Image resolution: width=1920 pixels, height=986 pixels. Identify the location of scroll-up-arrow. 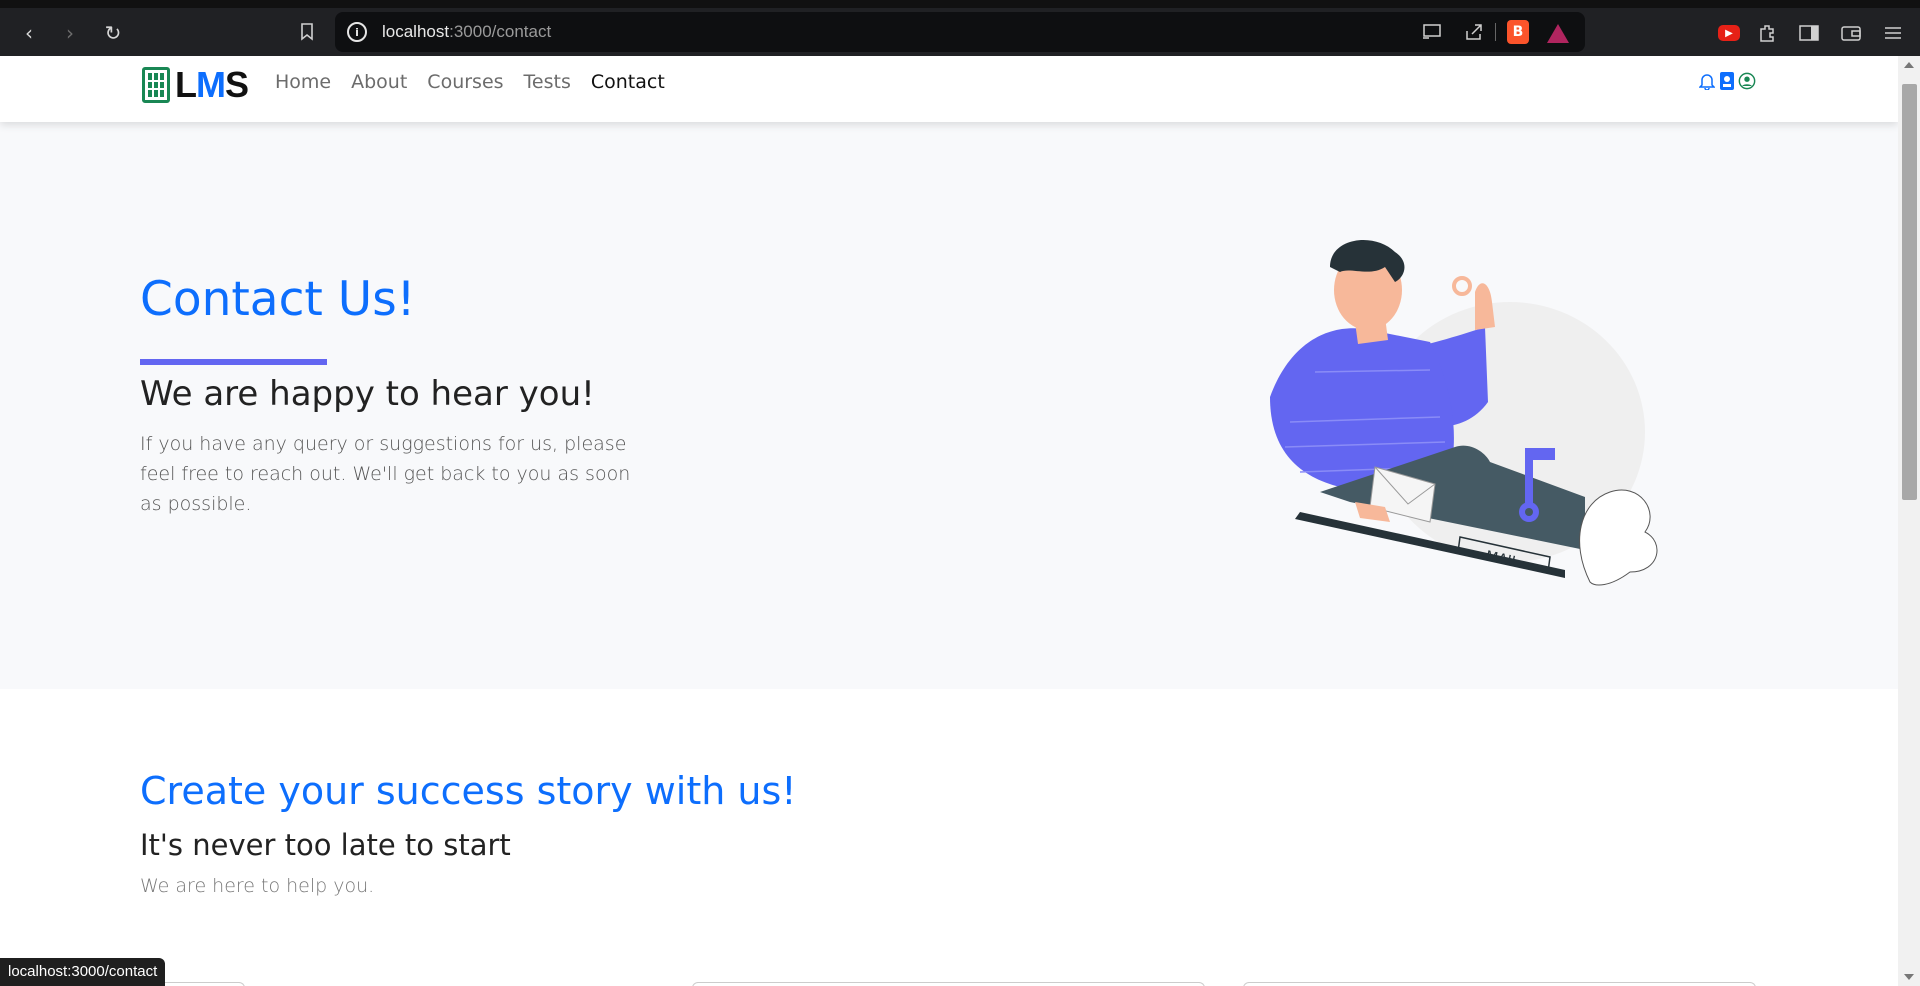
(1909, 65).